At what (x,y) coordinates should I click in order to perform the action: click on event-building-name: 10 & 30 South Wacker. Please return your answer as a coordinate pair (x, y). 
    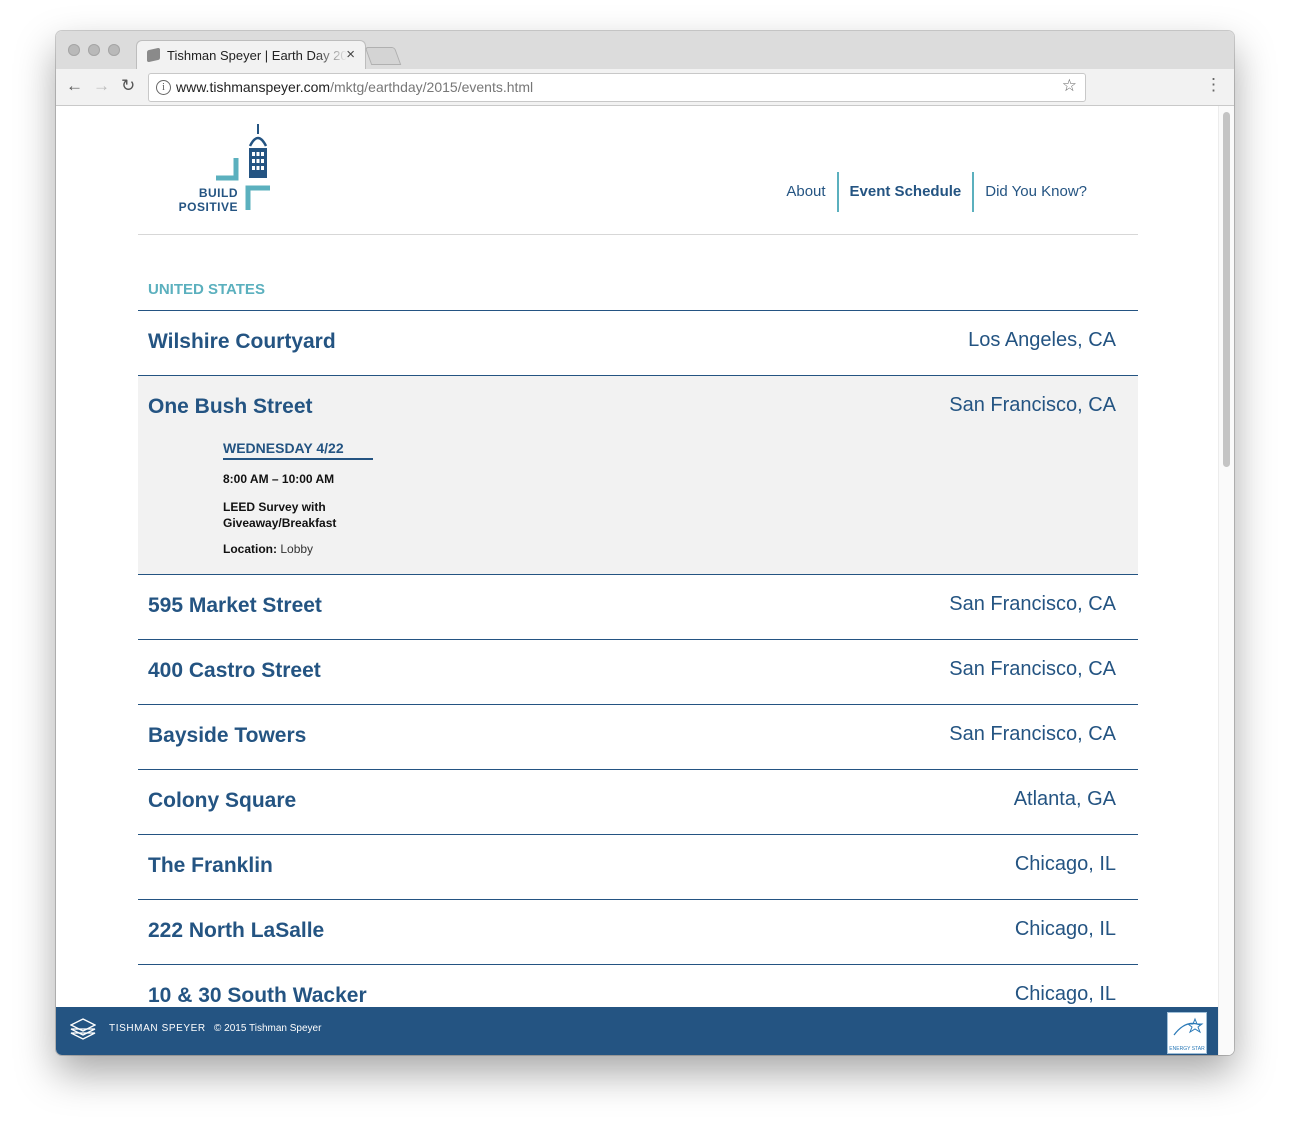
    Looking at the image, I should click on (257, 996).